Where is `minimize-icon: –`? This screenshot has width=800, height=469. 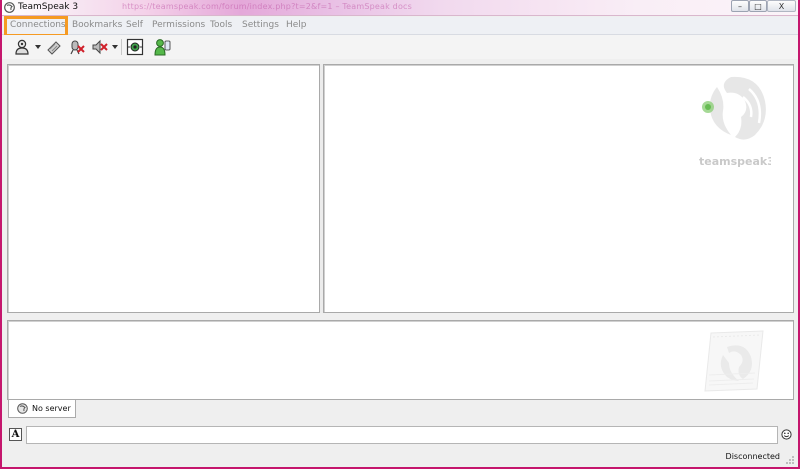 minimize-icon: – is located at coordinates (740, 6).